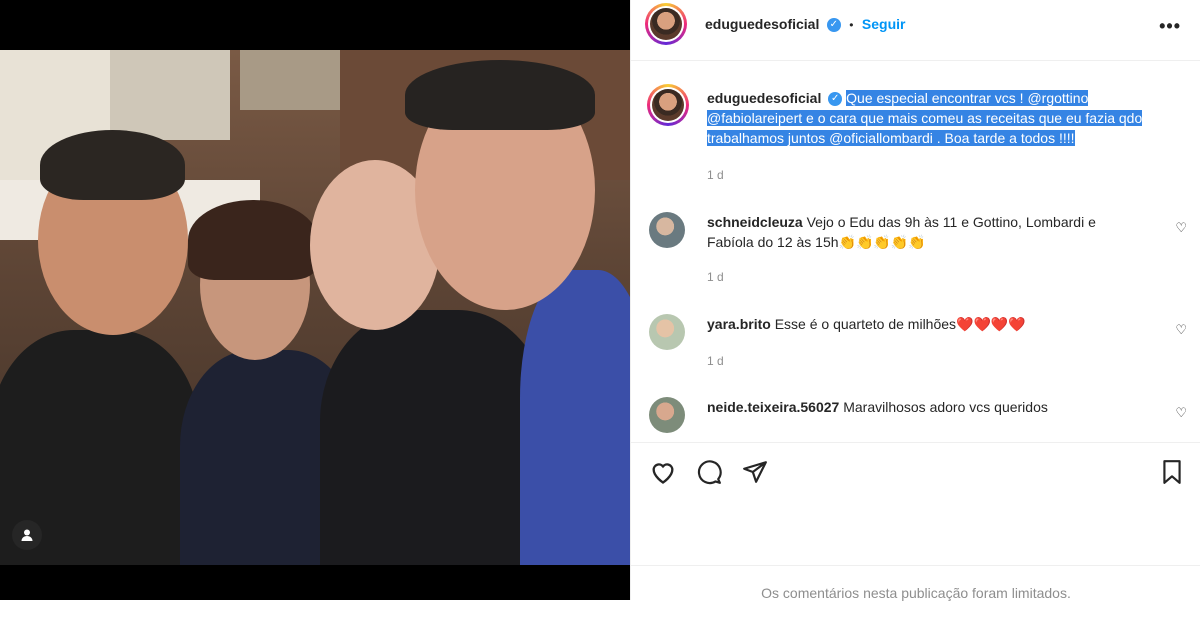  I want to click on caption-username: eduguedesoficial, so click(764, 98).